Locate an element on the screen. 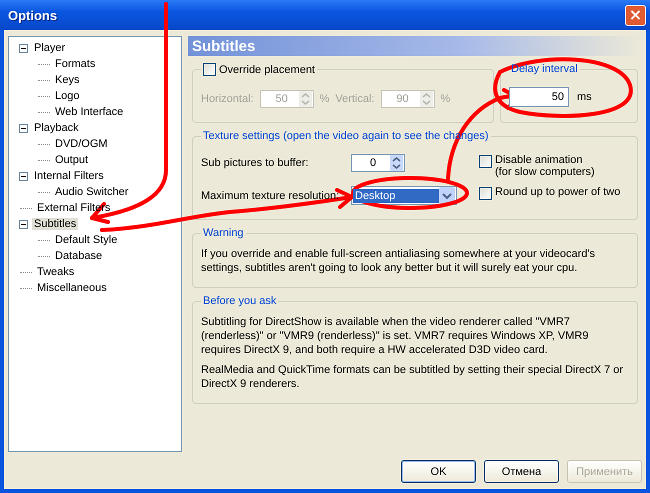 This screenshot has width=650, height=493. caret-icon is located at coordinates (447, 195).